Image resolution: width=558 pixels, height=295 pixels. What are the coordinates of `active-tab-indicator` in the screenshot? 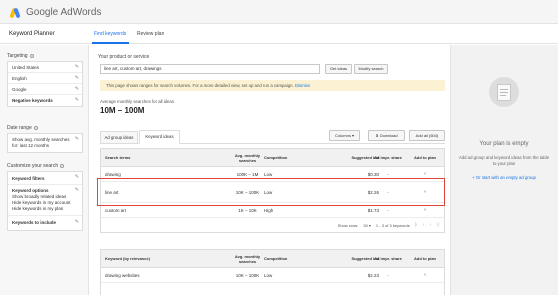 It's located at (110, 43).